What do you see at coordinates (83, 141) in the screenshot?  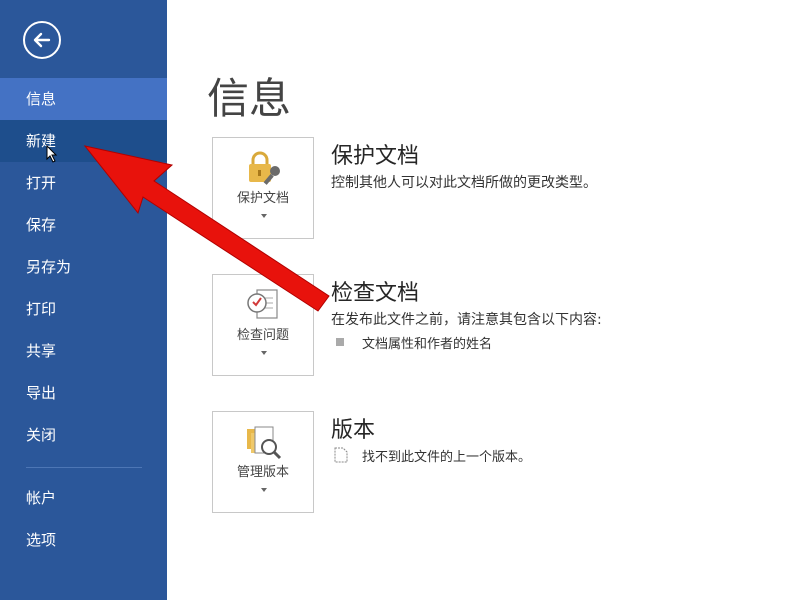 I see `sidebar-item-new: 新建` at bounding box center [83, 141].